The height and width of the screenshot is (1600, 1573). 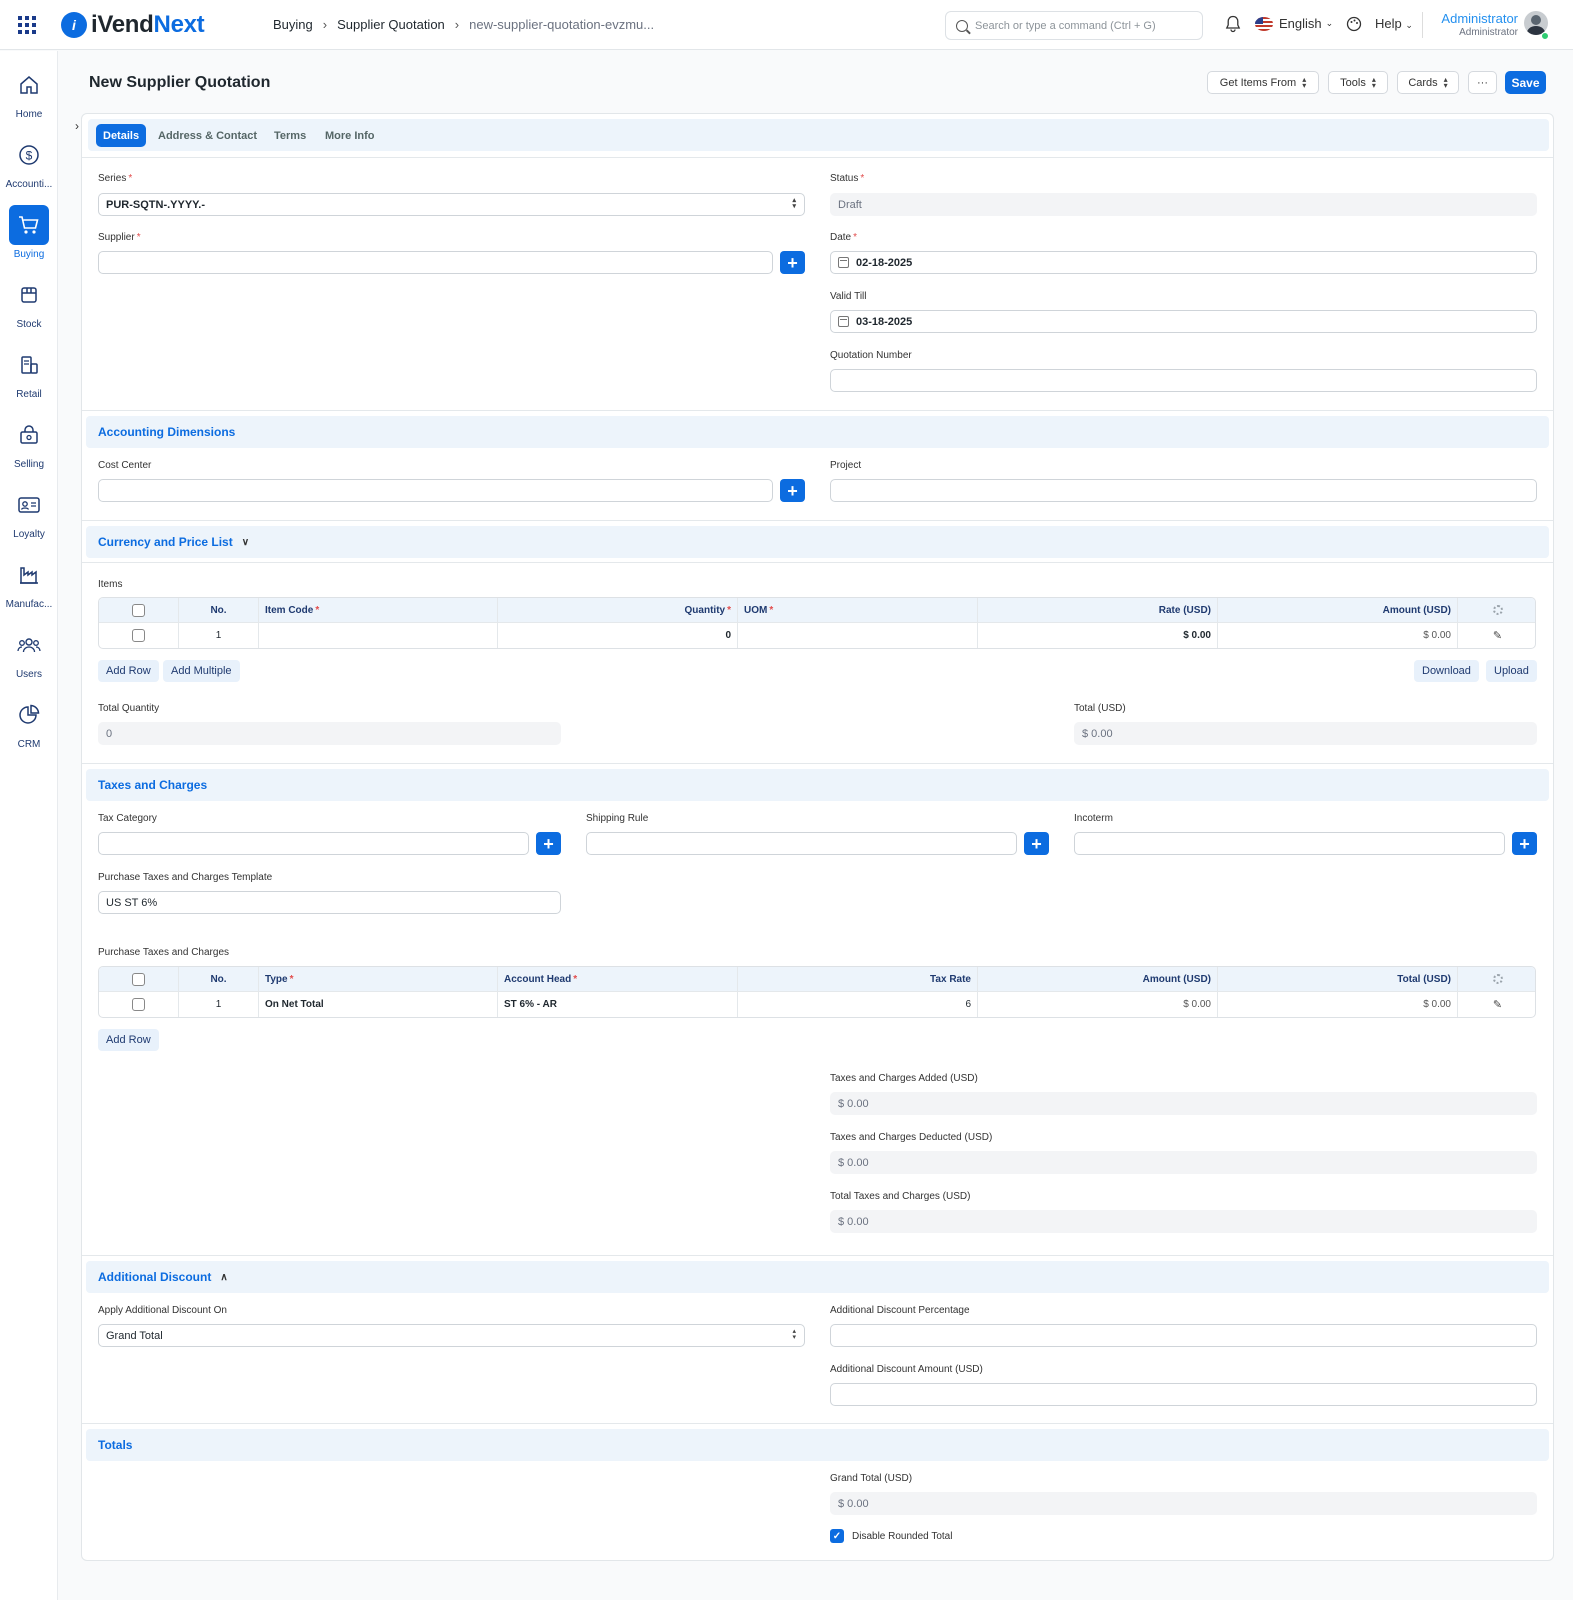 I want to click on accounting-dimensions-title: Accounting Dimensions, so click(x=166, y=432).